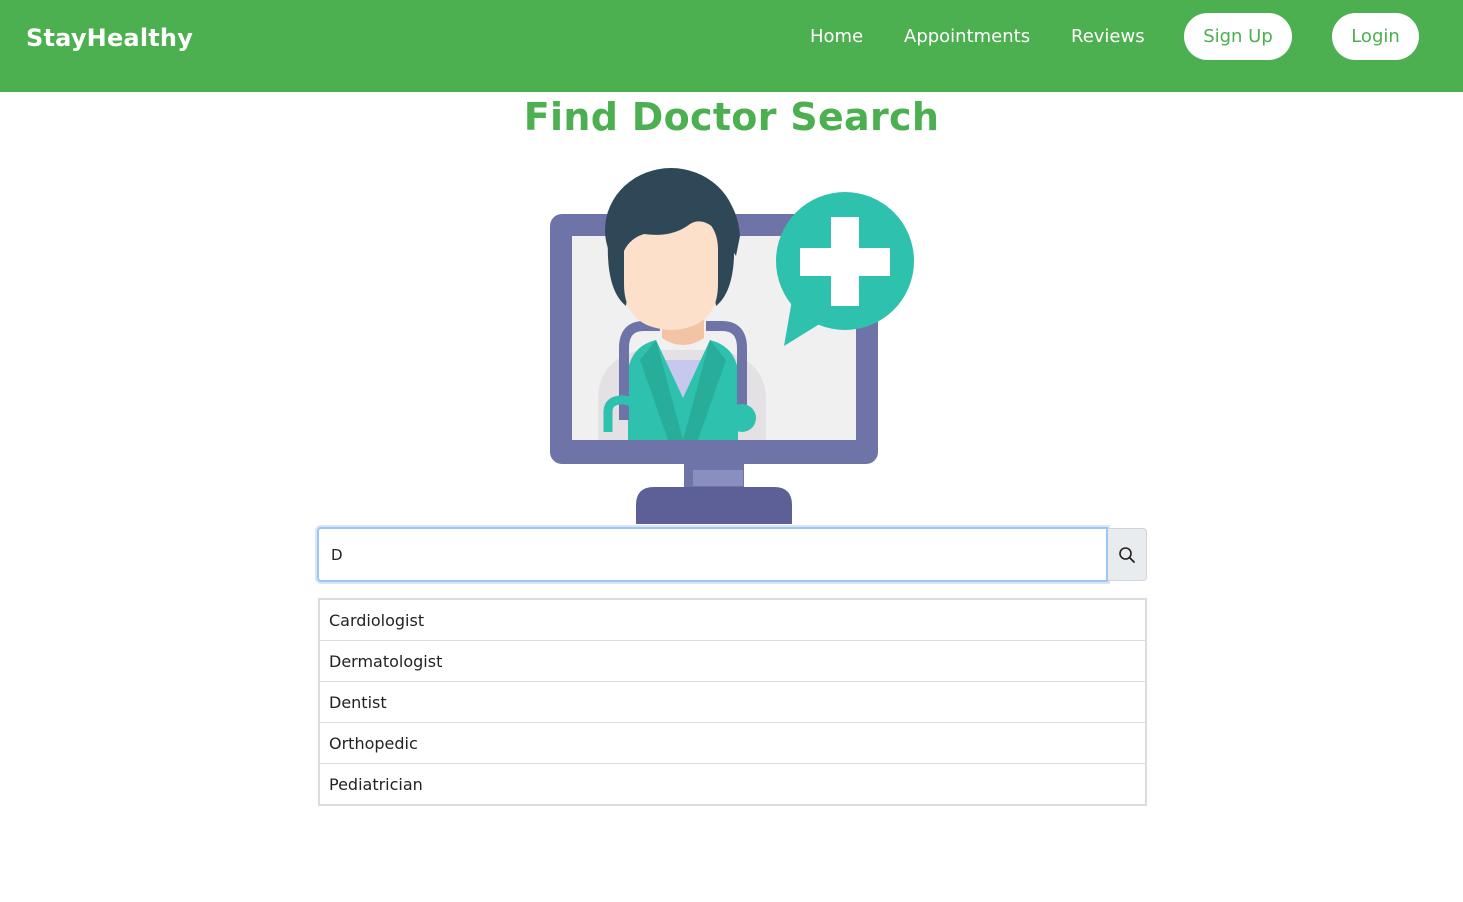 The height and width of the screenshot is (902, 1463). What do you see at coordinates (712, 554) in the screenshot?
I see `search-input` at bounding box center [712, 554].